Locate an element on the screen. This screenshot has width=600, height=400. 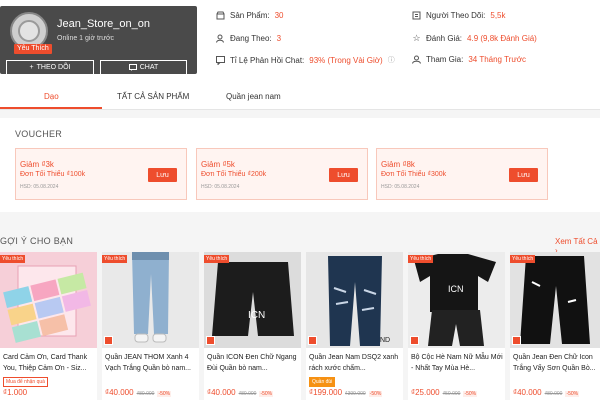
voucher-discount: Giảm ₫8k is located at coordinates (398, 164).